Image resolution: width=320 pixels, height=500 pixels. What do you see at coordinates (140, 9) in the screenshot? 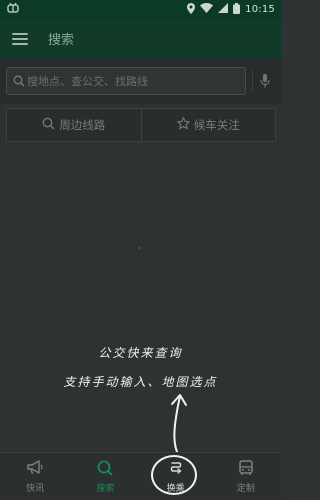
I see `status-bar: 10:15` at bounding box center [140, 9].